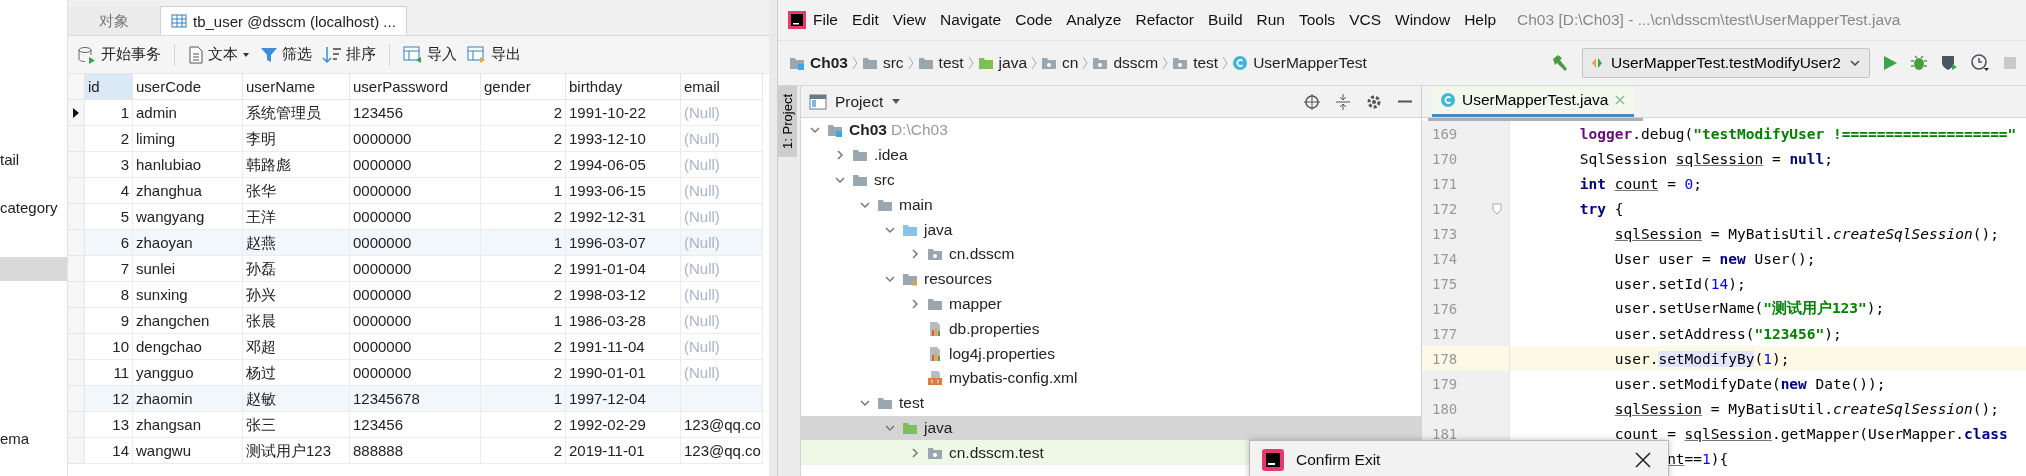  Describe the element at coordinates (909, 20) in the screenshot. I see `menu-item: View` at that location.